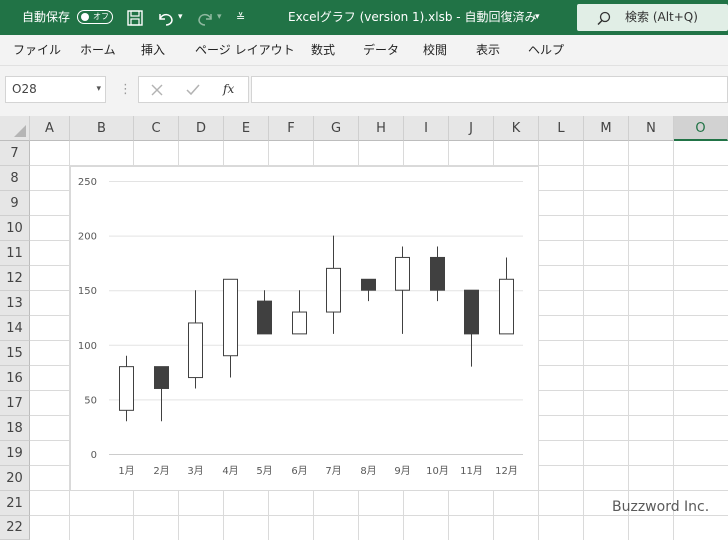  What do you see at coordinates (471, 128) in the screenshot?
I see `column-header-j: J` at bounding box center [471, 128].